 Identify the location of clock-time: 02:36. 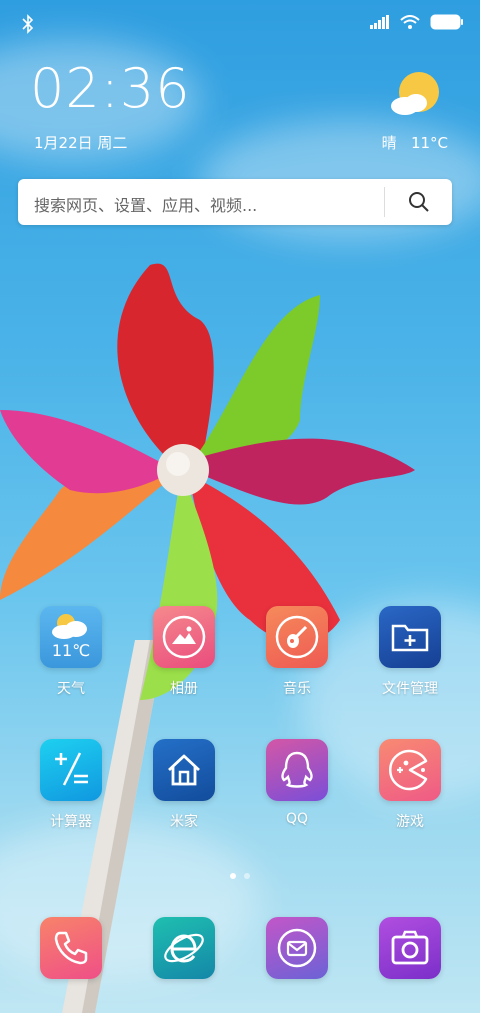
(110, 89).